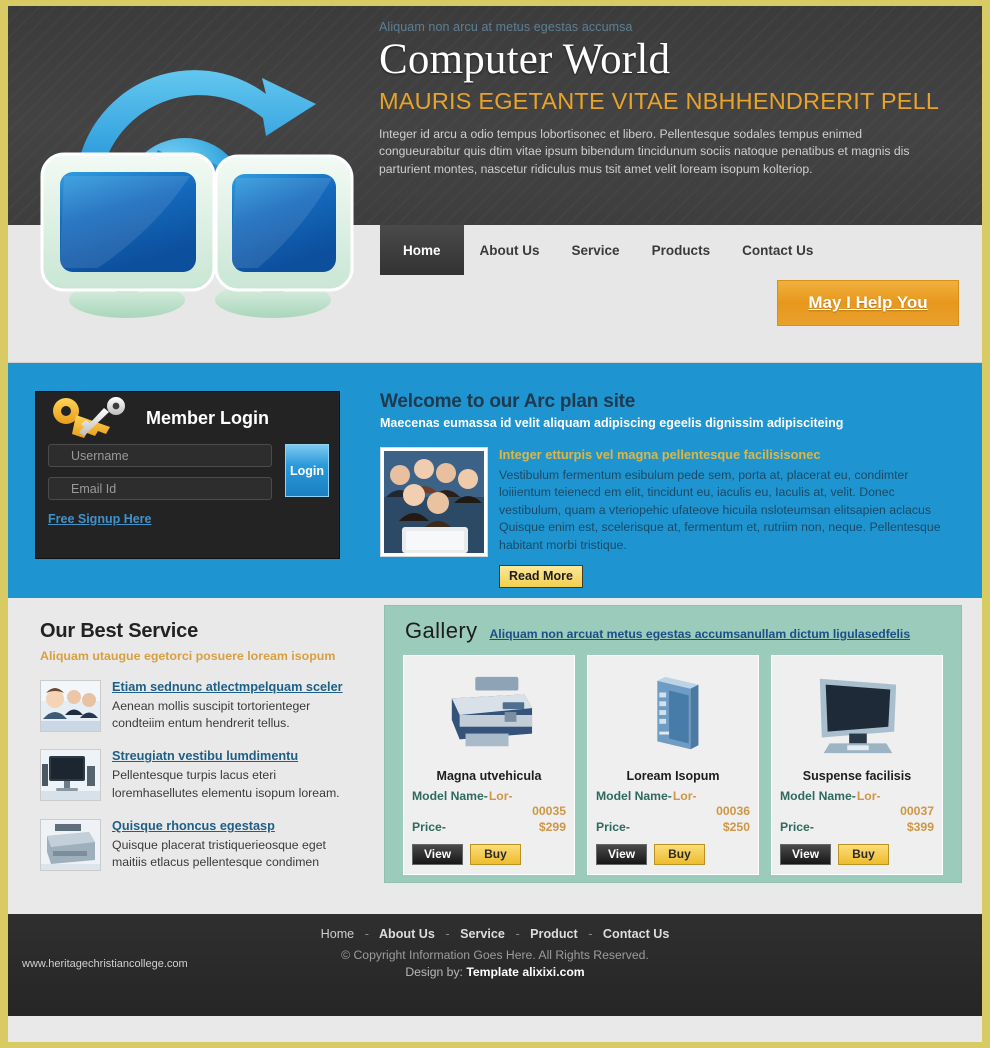  What do you see at coordinates (438, 854) in the screenshot?
I see `view-button-1: View` at bounding box center [438, 854].